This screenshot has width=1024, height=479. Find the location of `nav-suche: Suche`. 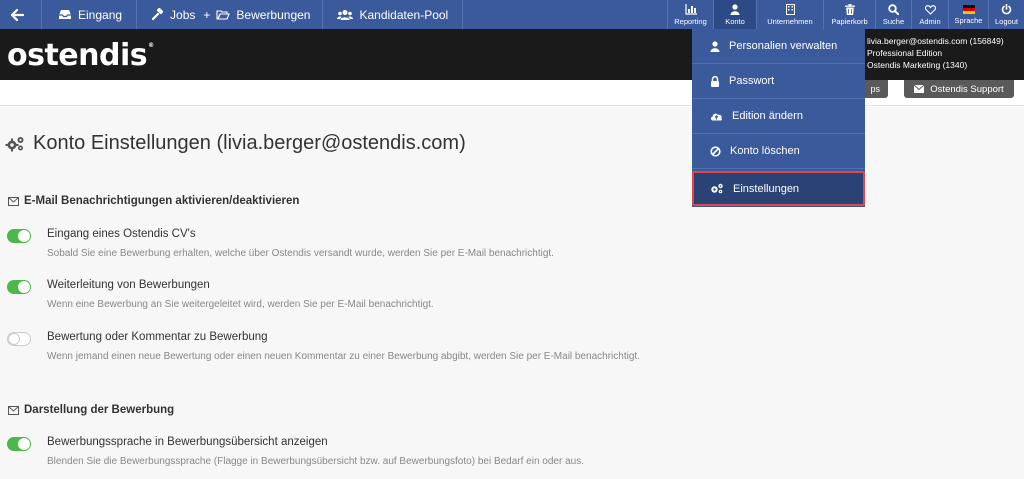

nav-suche: Suche is located at coordinates (893, 14).